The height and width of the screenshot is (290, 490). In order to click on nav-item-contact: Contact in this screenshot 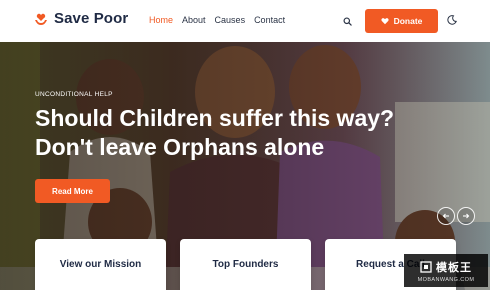, I will do `click(269, 20)`.